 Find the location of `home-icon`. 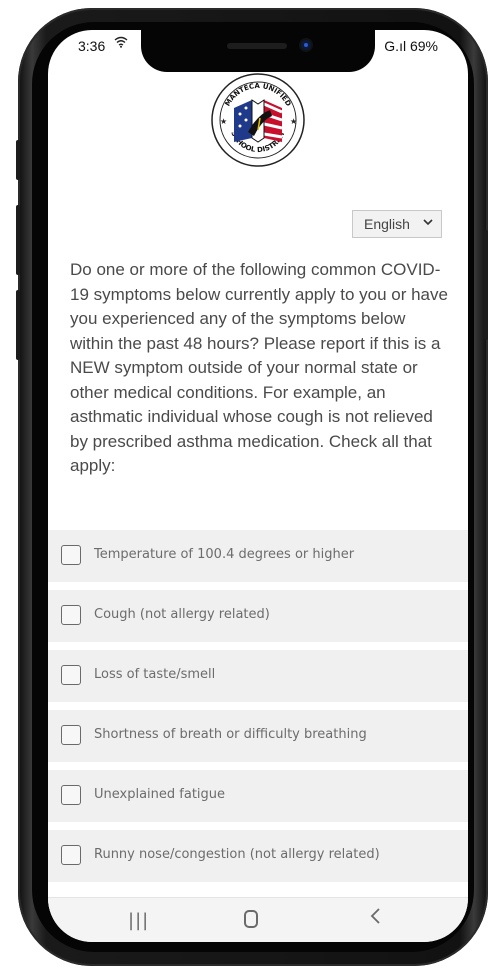

home-icon is located at coordinates (251, 919).